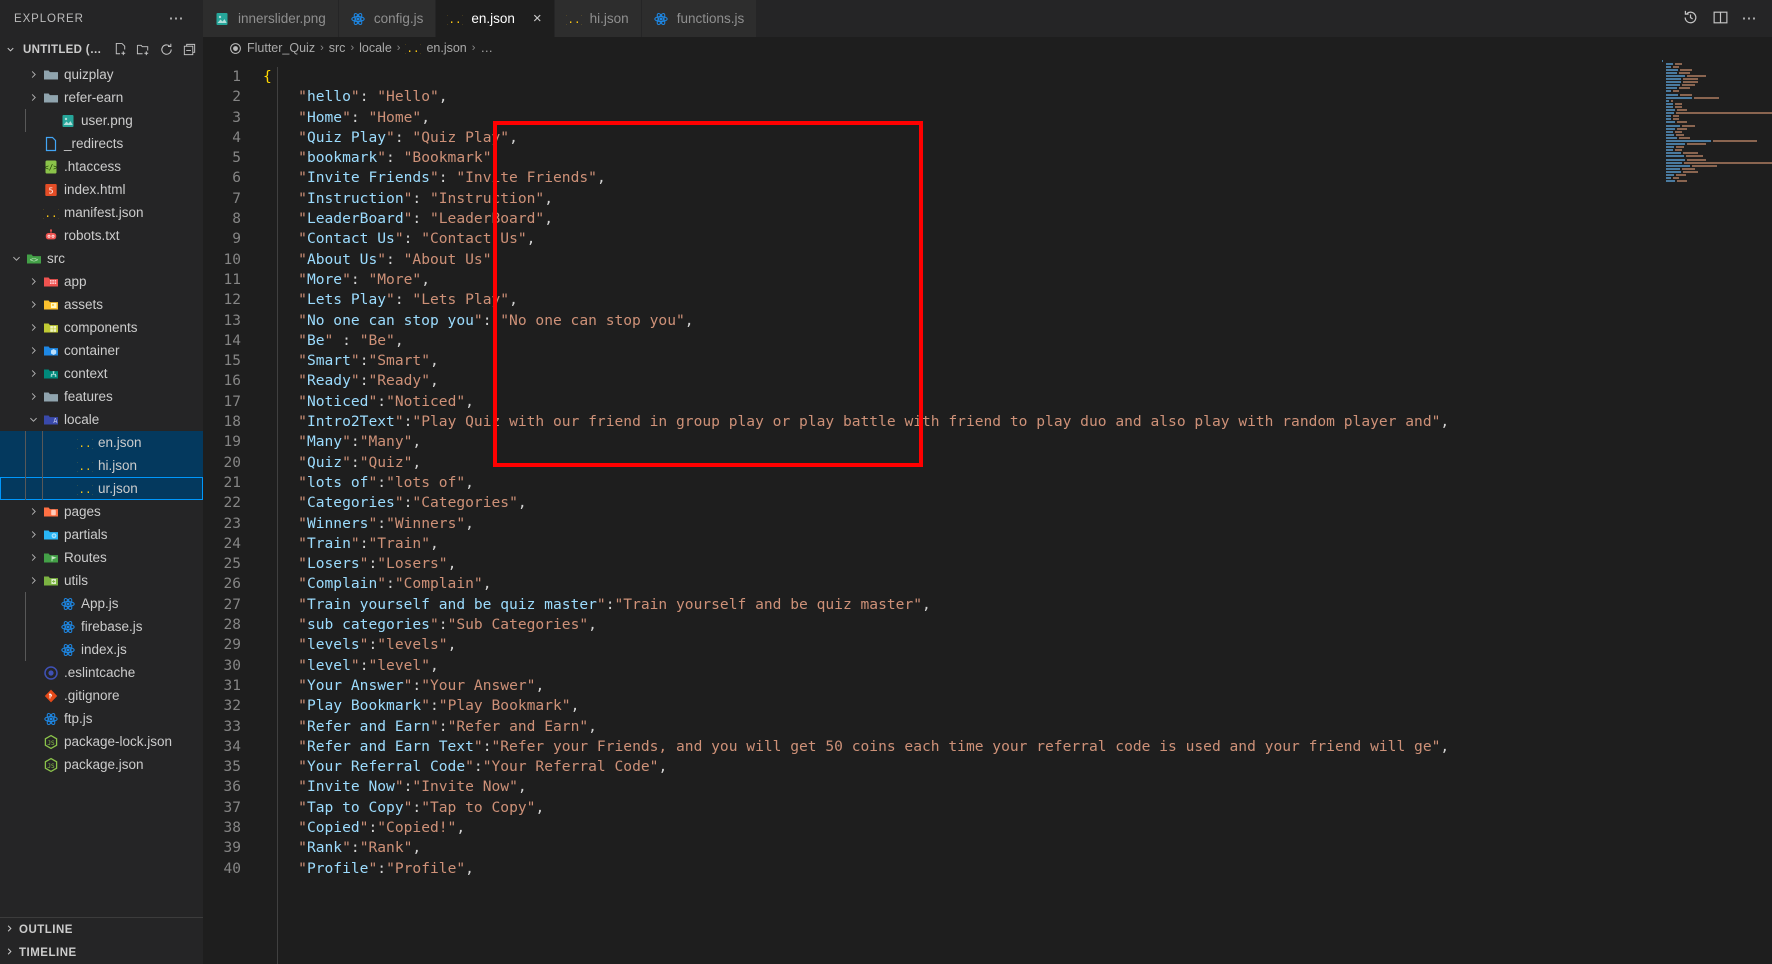 The width and height of the screenshot is (1772, 964). I want to click on tree-item-container: container, so click(101, 350).